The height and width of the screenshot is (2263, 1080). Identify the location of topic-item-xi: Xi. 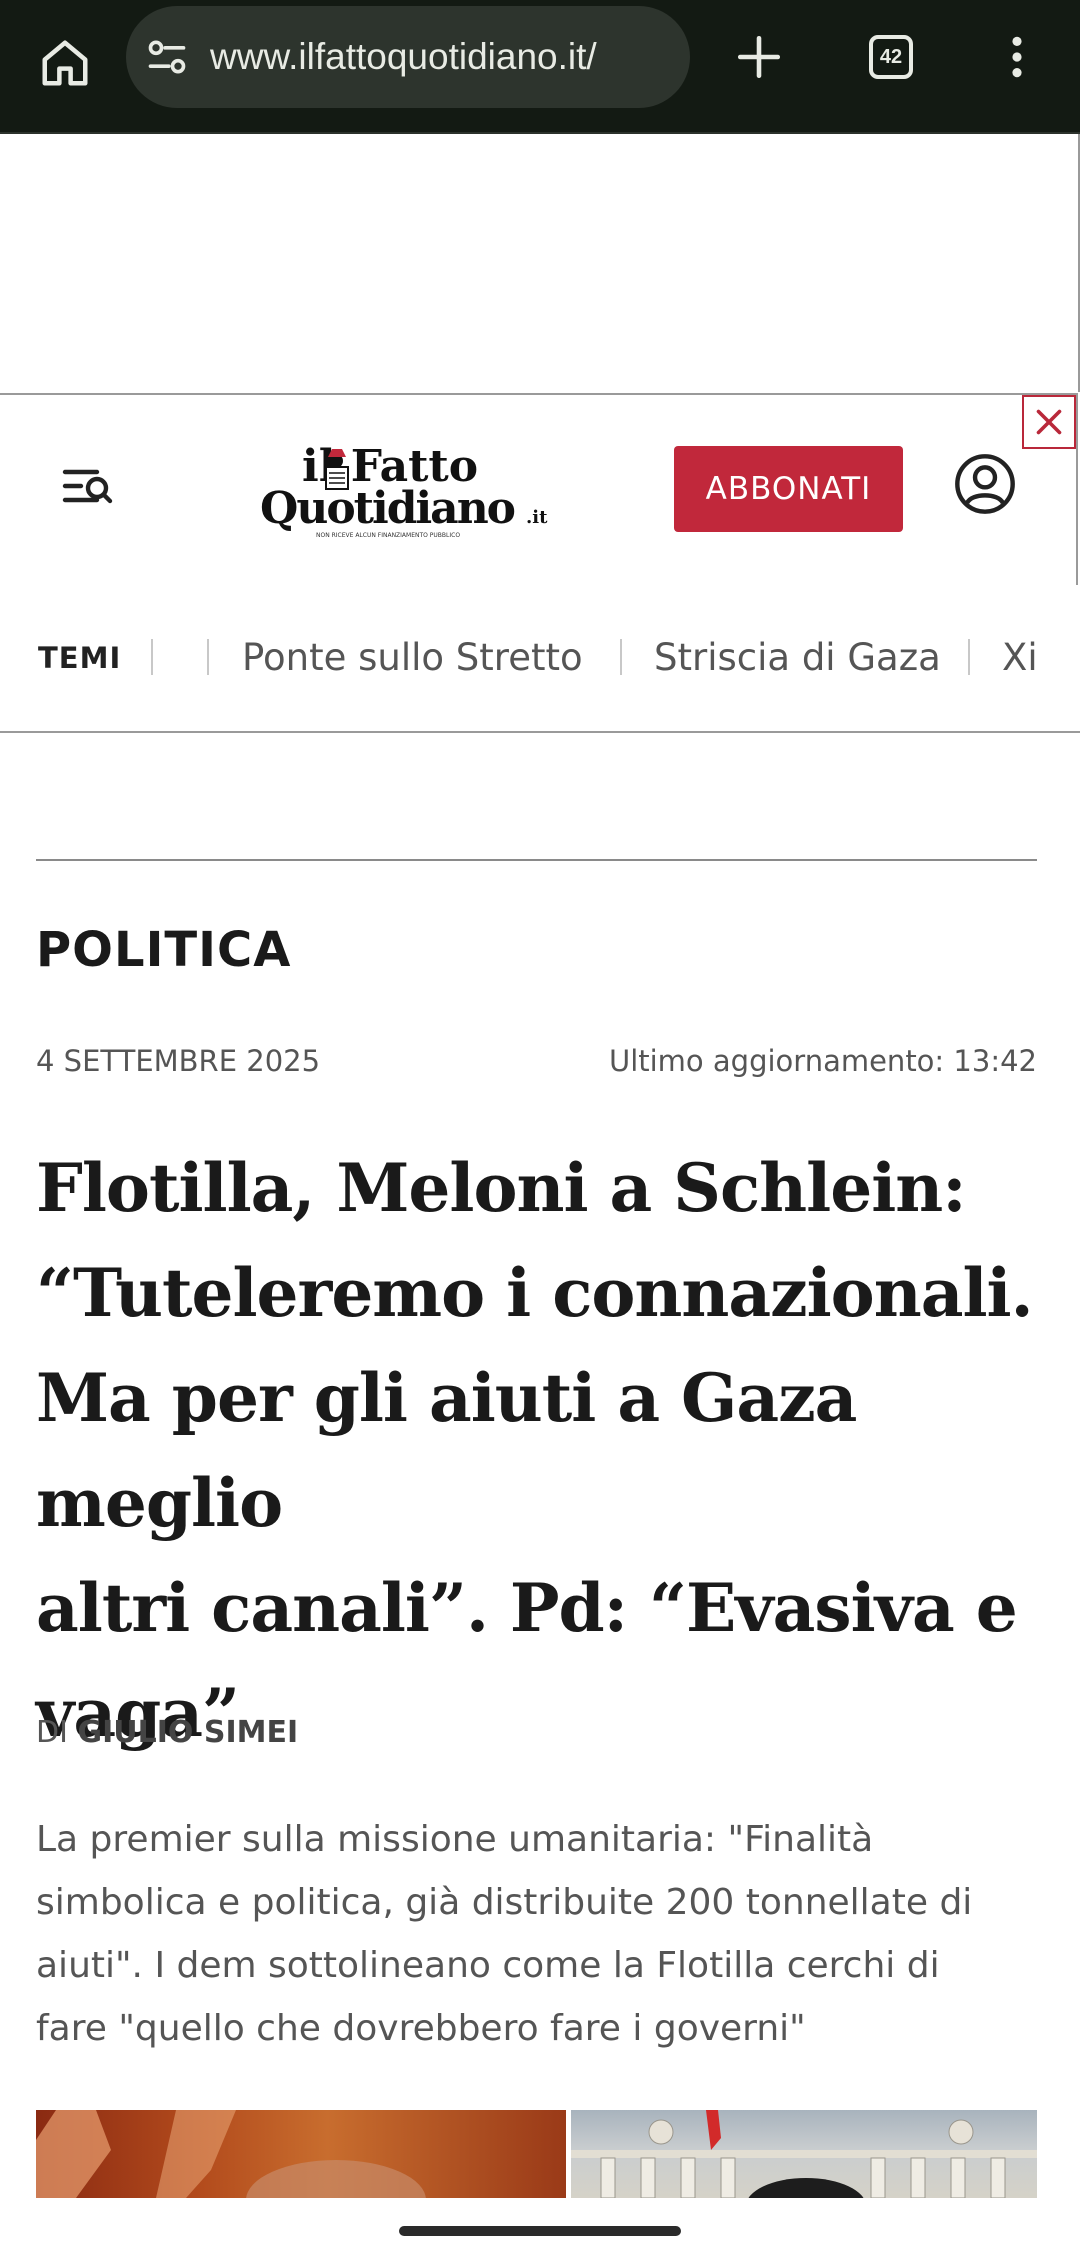
(1020, 658).